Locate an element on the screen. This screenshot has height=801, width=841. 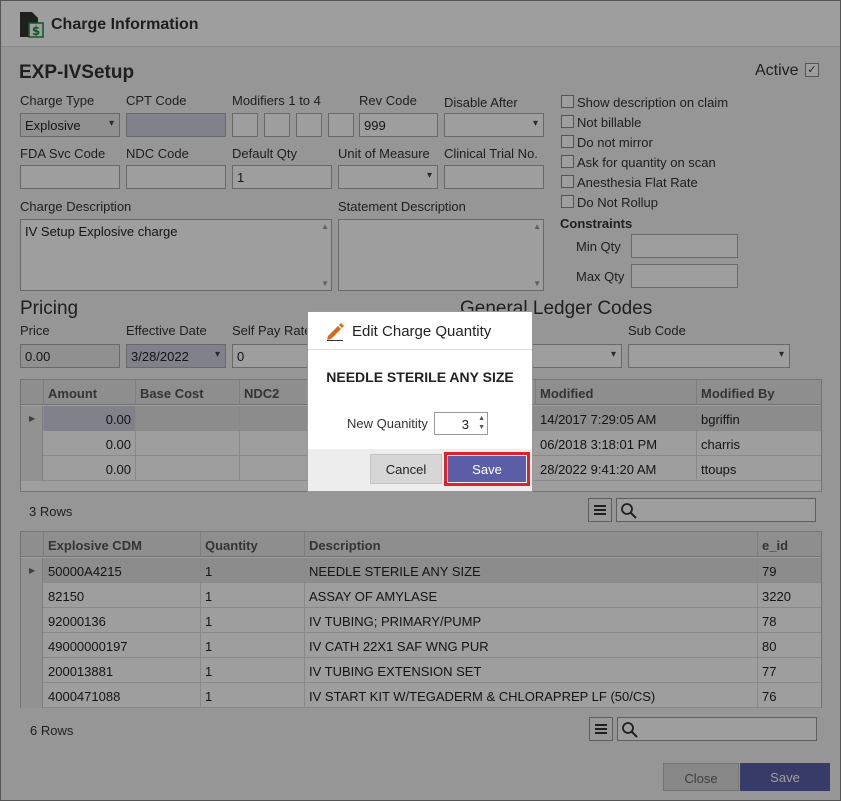
dialog-title: Edit Charge Quantity is located at coordinates (422, 331).